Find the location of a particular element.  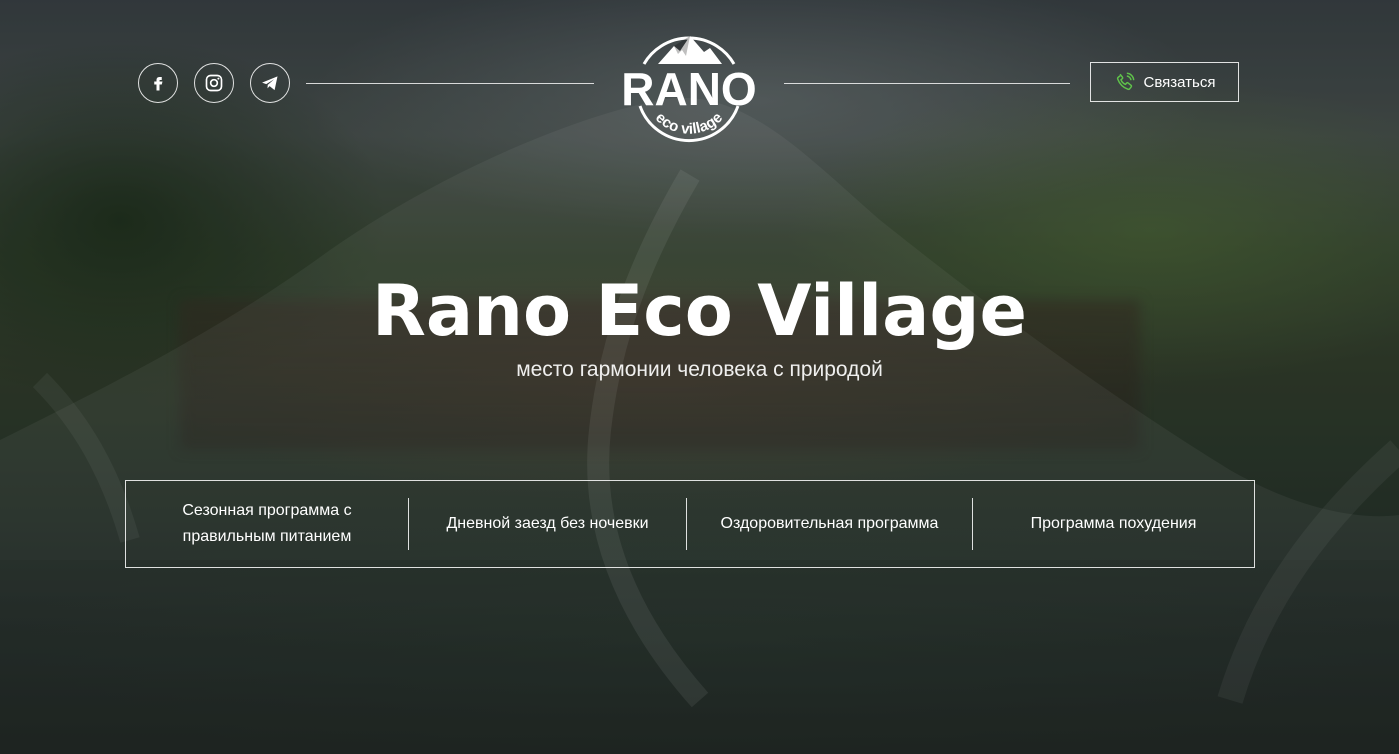

program-item-wellness: Оздоровительная программа is located at coordinates (829, 524).